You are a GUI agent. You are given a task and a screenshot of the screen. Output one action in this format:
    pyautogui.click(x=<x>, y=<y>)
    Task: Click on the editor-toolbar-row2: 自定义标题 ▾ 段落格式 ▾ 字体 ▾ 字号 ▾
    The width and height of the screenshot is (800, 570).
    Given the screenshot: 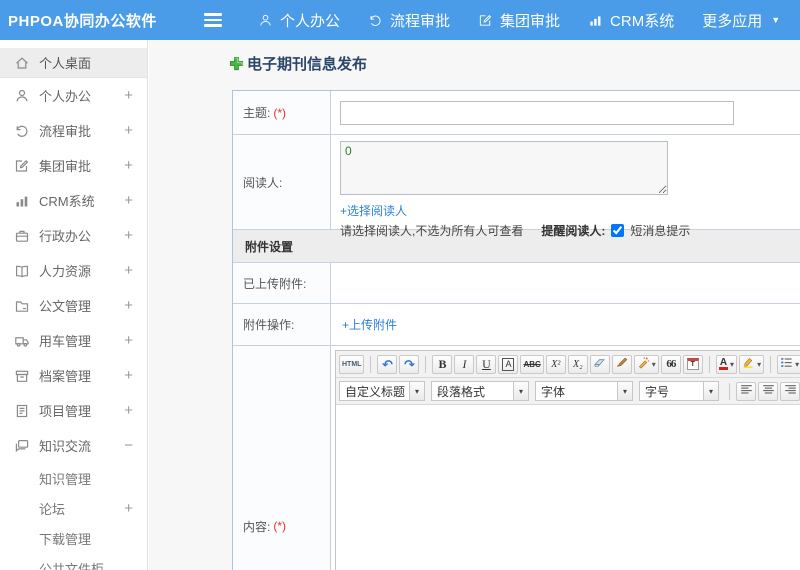 What is the action you would take?
    pyautogui.click(x=568, y=391)
    